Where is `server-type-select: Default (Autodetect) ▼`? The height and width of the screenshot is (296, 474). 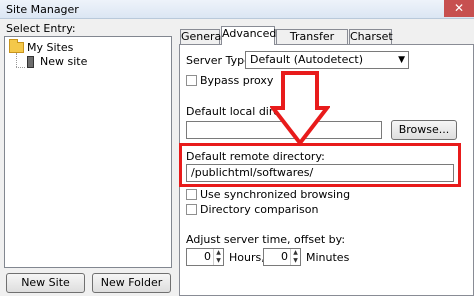 server-type-select: Default (Autodetect) ▼ is located at coordinates (327, 60).